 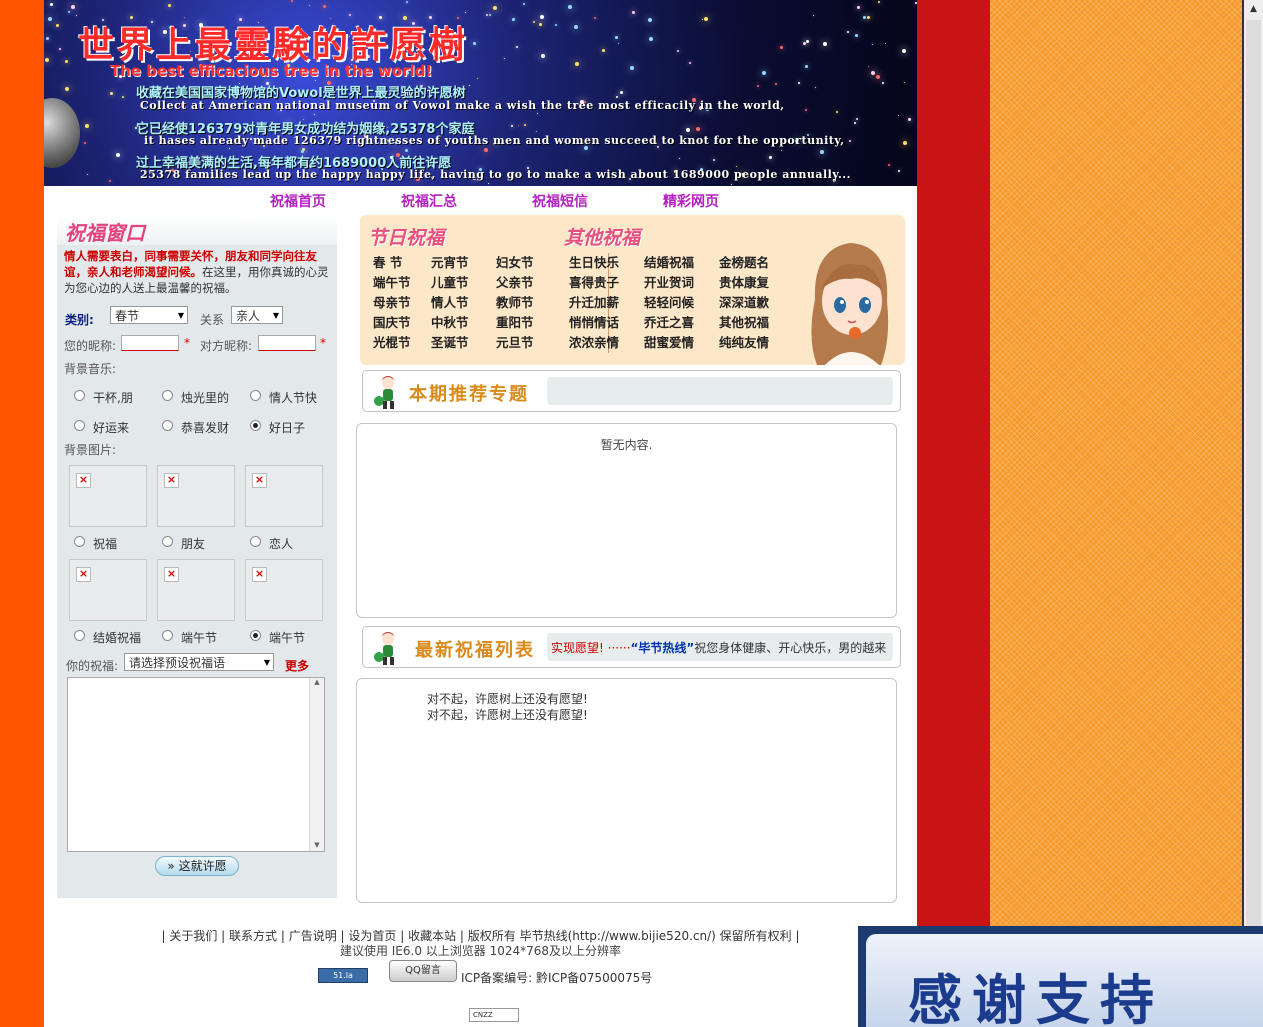 I want to click on category-link: 教师节, so click(x=515, y=301).